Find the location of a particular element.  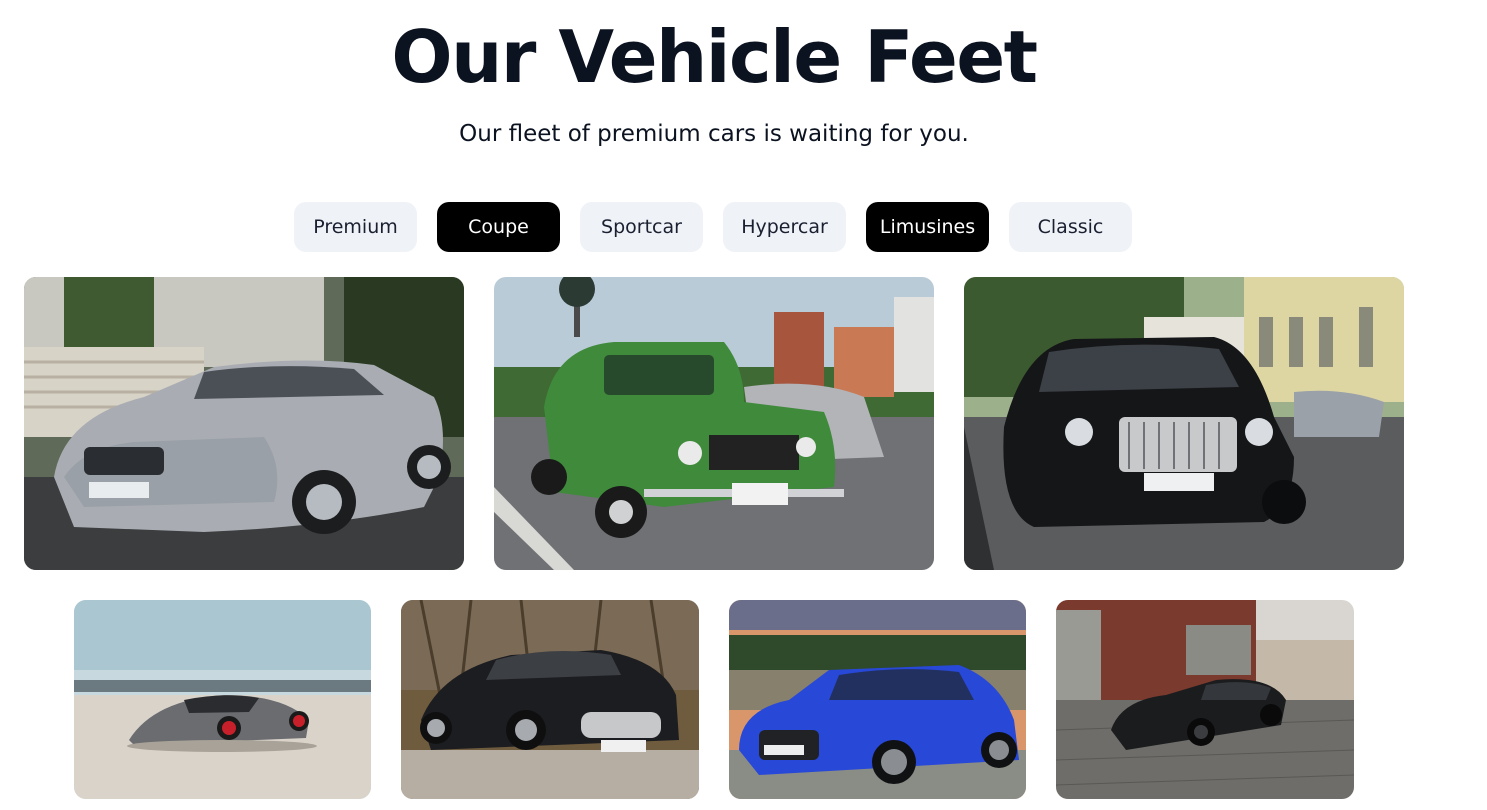

car-card-maserati-coupe is located at coordinates (550, 699).